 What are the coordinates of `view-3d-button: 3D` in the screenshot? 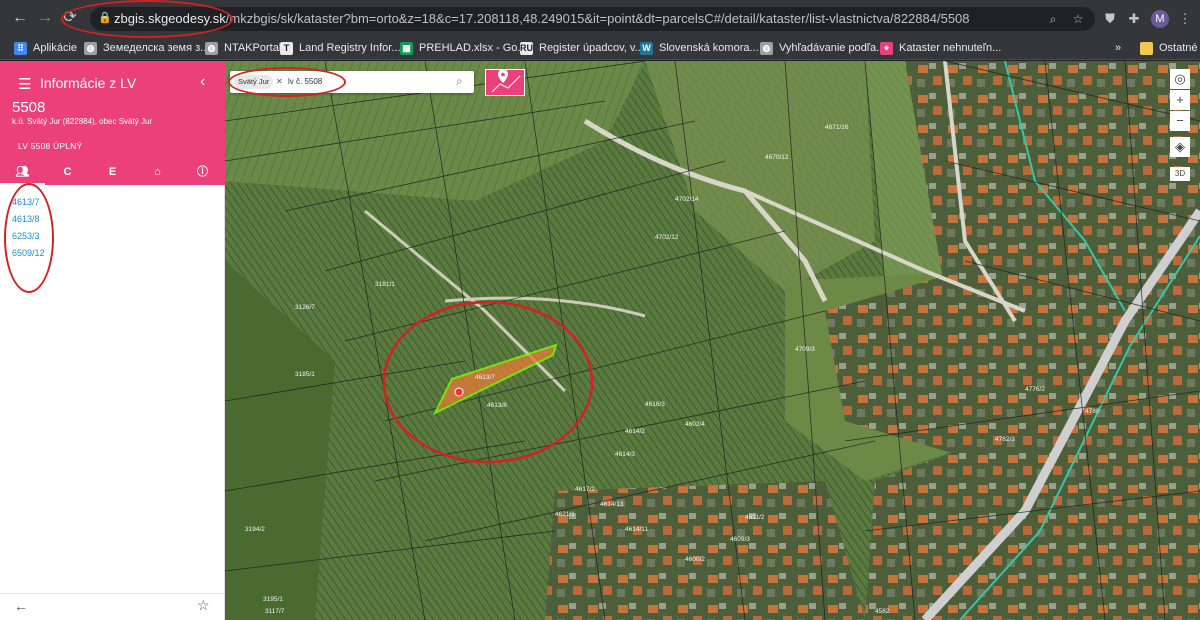 It's located at (1180, 174).